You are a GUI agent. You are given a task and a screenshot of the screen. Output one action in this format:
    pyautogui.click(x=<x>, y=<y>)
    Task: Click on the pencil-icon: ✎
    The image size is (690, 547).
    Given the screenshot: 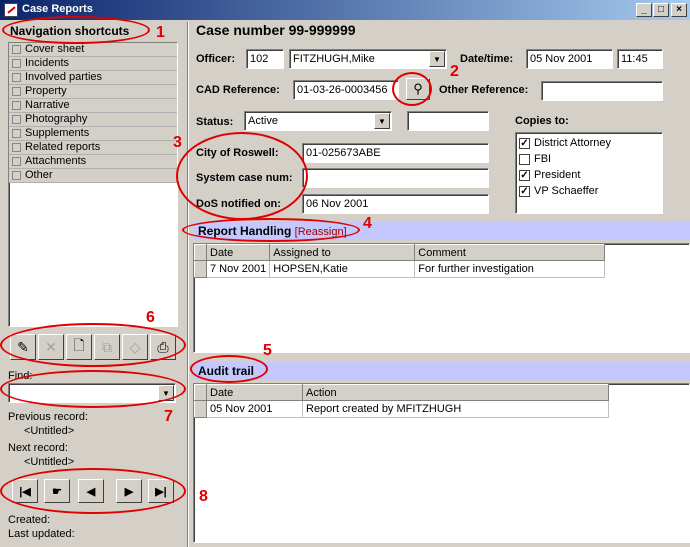 What is the action you would take?
    pyautogui.click(x=23, y=346)
    